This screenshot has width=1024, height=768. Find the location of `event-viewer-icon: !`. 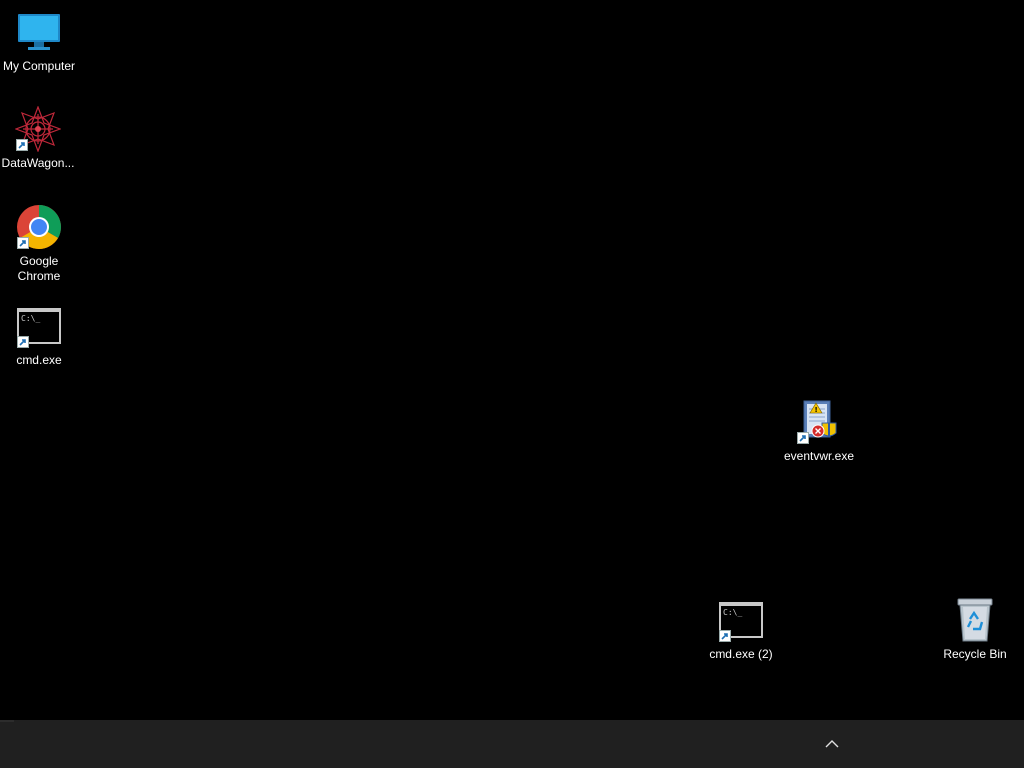

event-viewer-icon: ! is located at coordinates (819, 422).